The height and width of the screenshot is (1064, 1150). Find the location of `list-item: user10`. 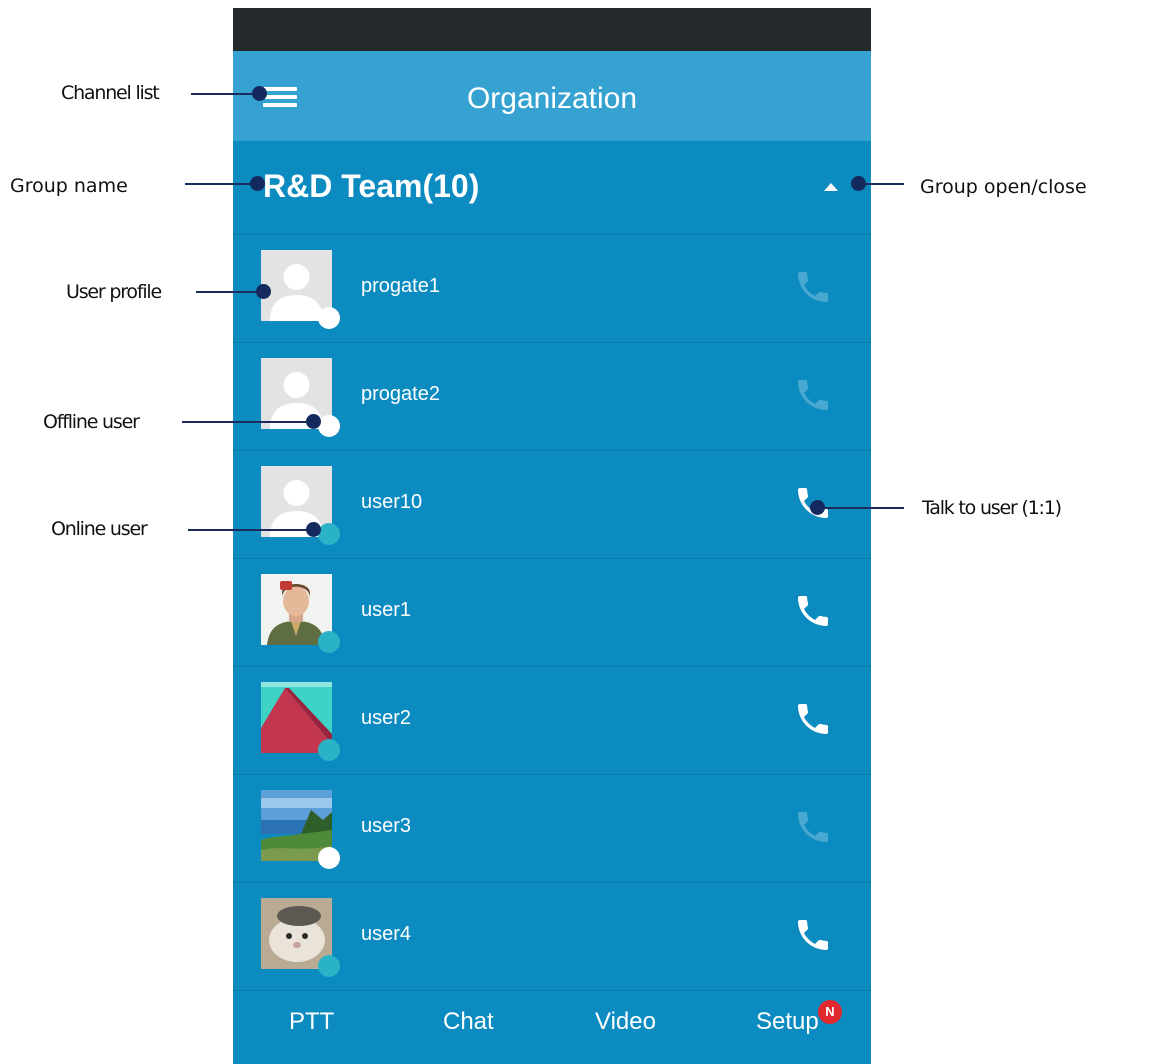

list-item: user10 is located at coordinates (552, 505).